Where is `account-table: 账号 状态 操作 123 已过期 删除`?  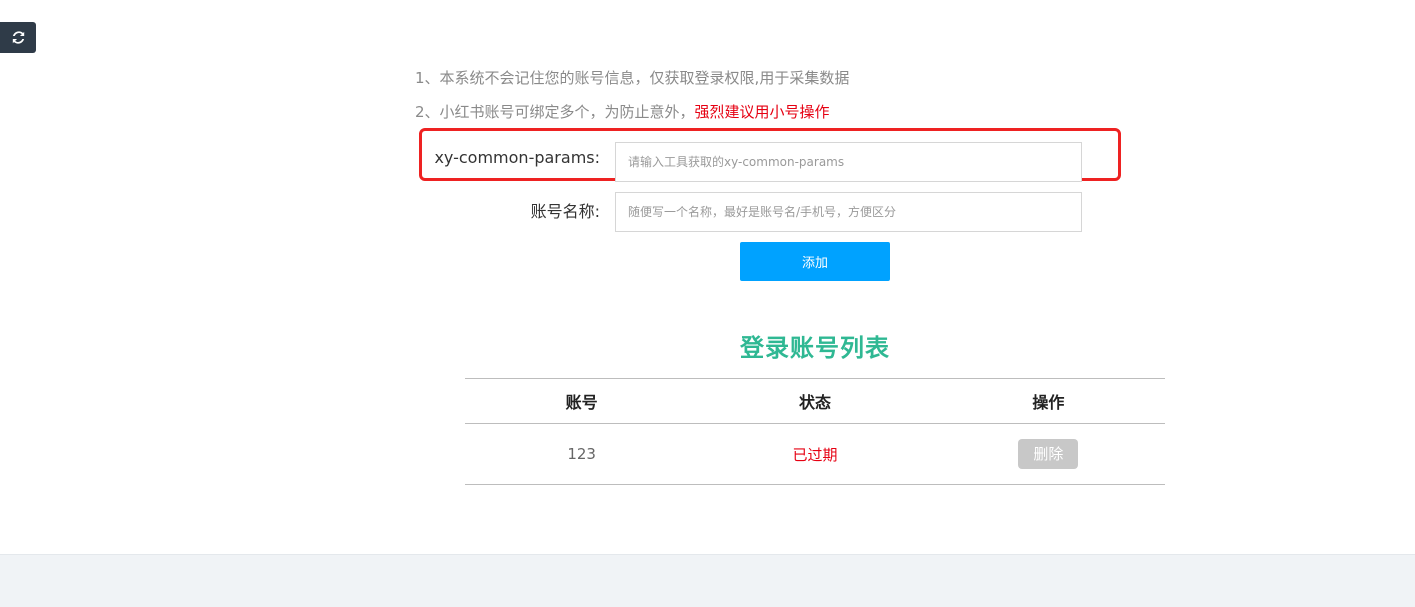 account-table: 账号 状态 操作 123 已过期 删除 is located at coordinates (815, 431).